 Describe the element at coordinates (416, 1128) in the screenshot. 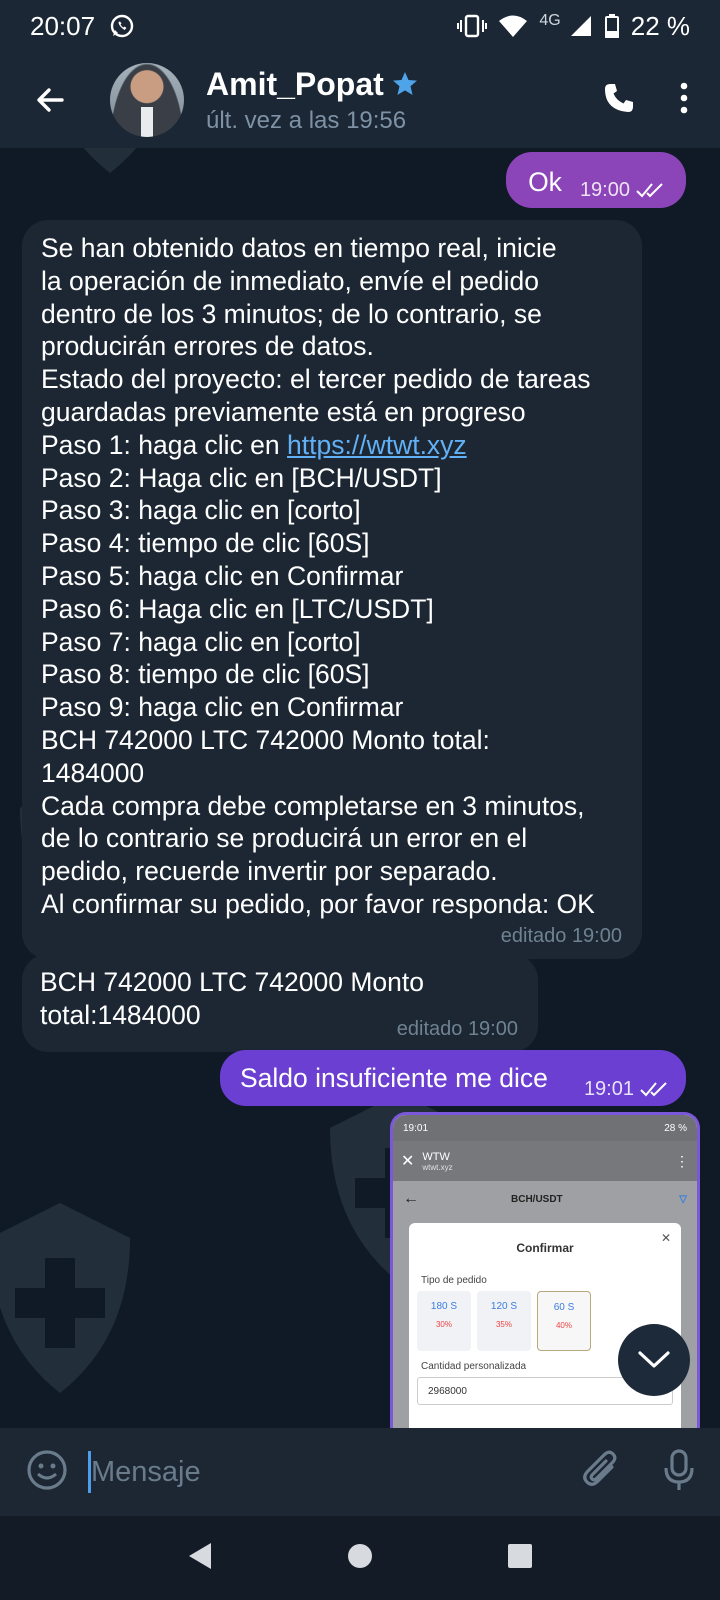

I see `preview-time: 19:01` at that location.